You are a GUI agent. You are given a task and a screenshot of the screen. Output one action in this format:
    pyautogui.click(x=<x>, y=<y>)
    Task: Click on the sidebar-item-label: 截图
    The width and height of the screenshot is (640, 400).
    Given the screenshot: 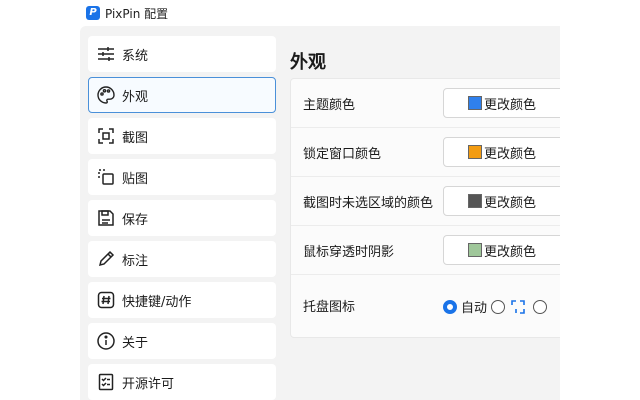 What is the action you would take?
    pyautogui.click(x=135, y=138)
    